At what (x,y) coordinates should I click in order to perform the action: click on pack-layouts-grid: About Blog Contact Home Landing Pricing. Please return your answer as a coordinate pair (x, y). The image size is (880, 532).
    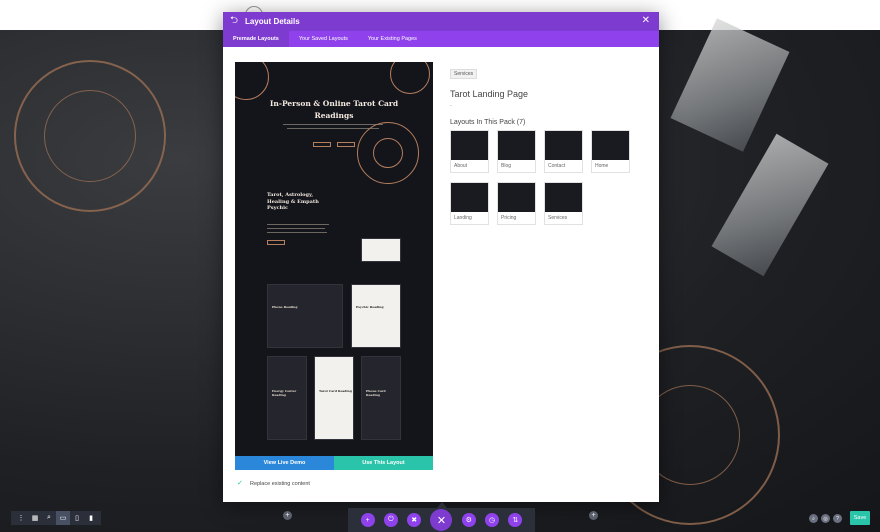
    Looking at the image, I should click on (550, 177).